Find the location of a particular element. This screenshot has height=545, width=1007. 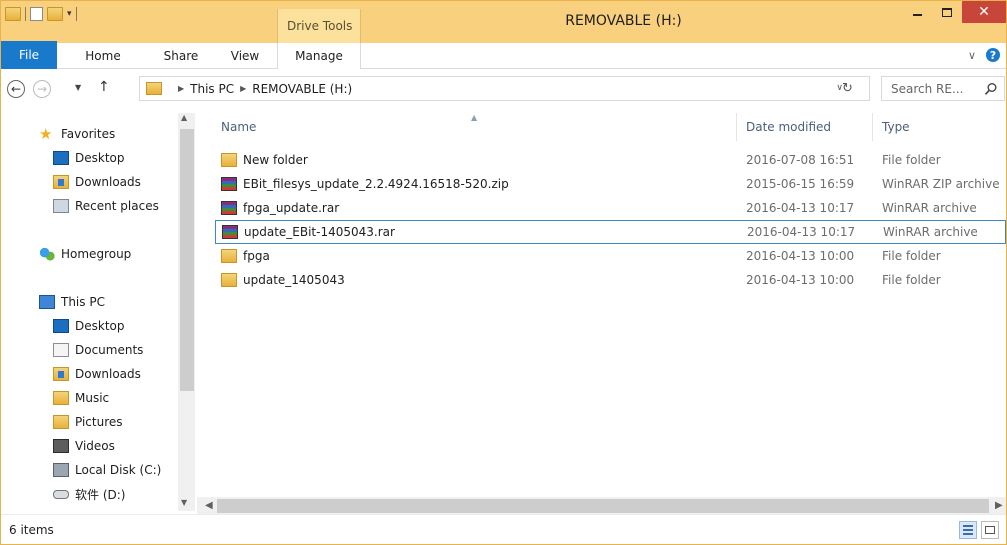

forward-button: → is located at coordinates (42, 89).